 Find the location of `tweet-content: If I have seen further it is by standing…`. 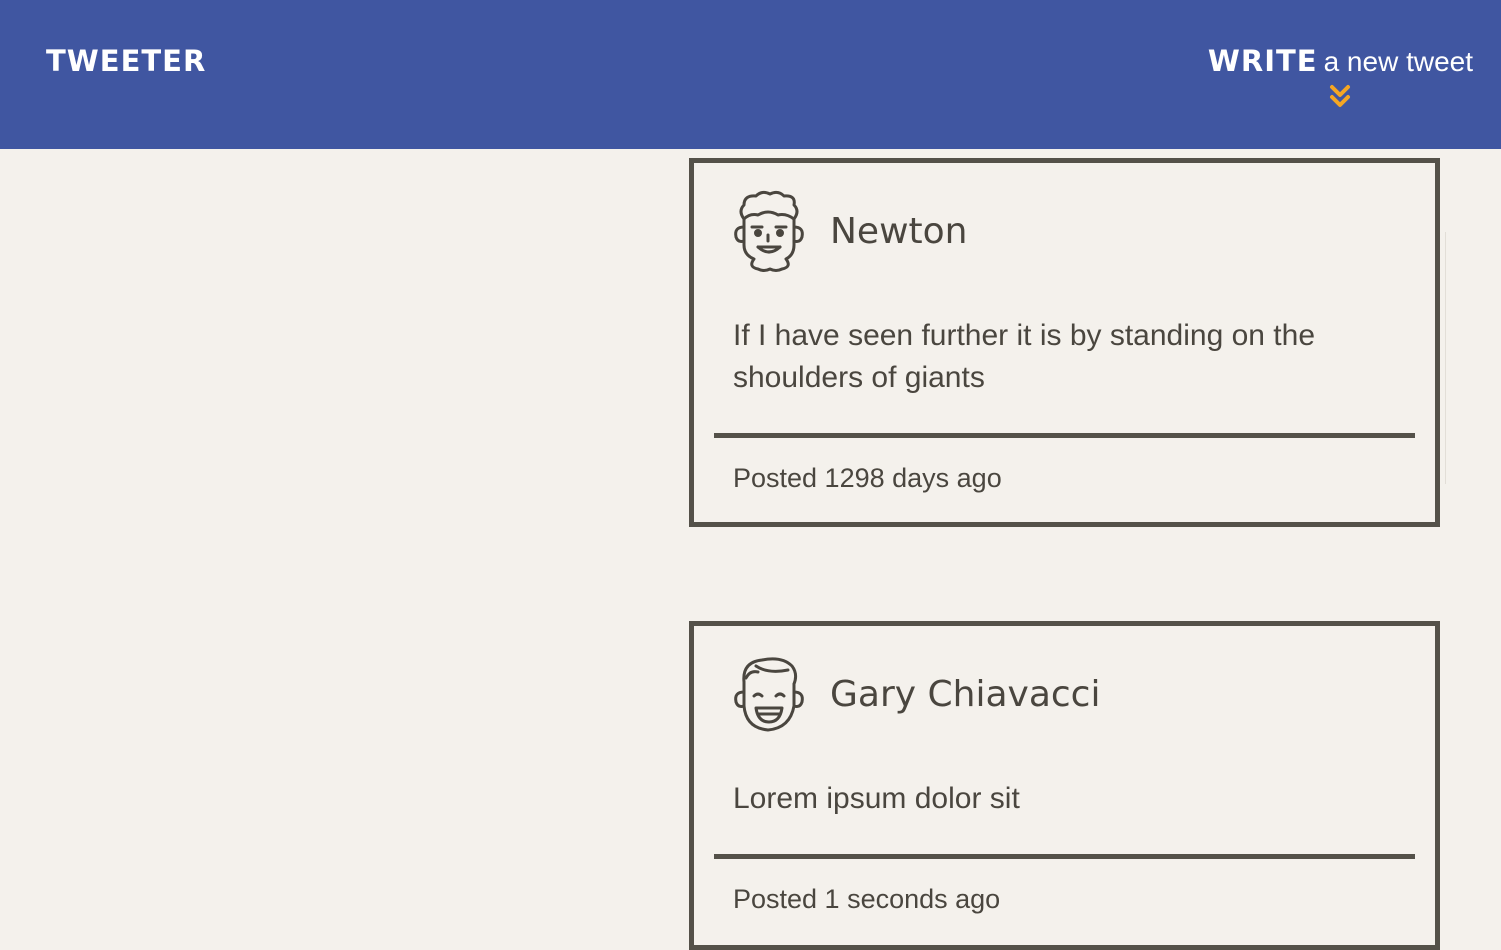

tweet-content: If I have seen further it is by standing… is located at coordinates (1024, 356).